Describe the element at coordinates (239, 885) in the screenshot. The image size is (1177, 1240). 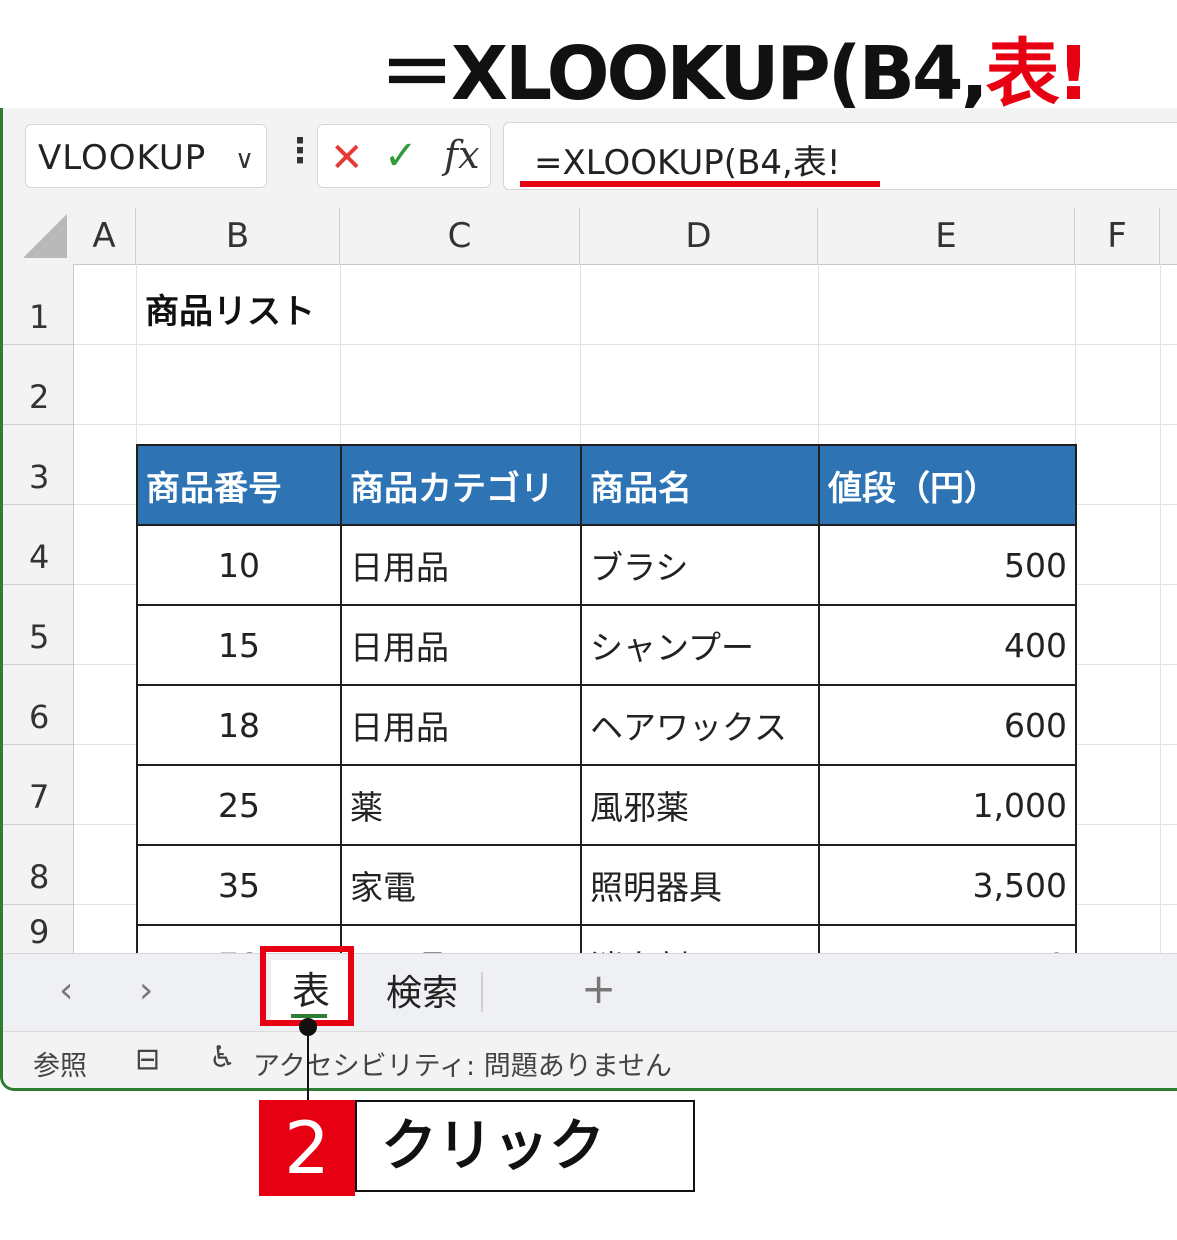
I see `cell-product-number: 35` at that location.